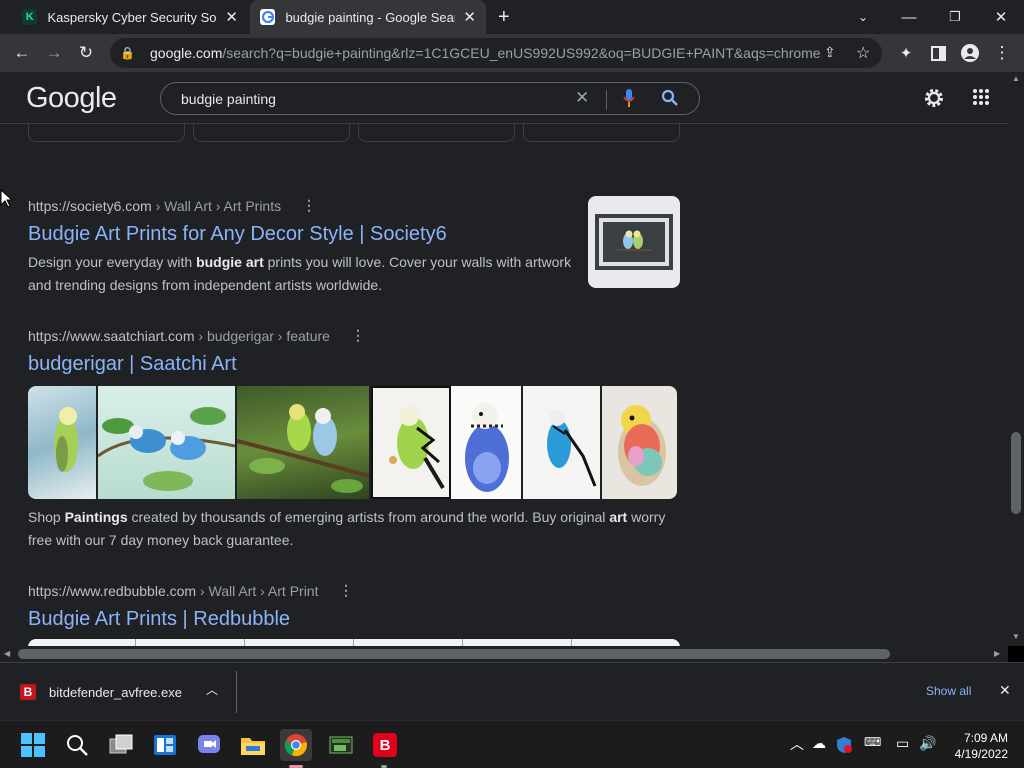 The width and height of the screenshot is (1024, 768). I want to click on profile-icon, so click(970, 53).